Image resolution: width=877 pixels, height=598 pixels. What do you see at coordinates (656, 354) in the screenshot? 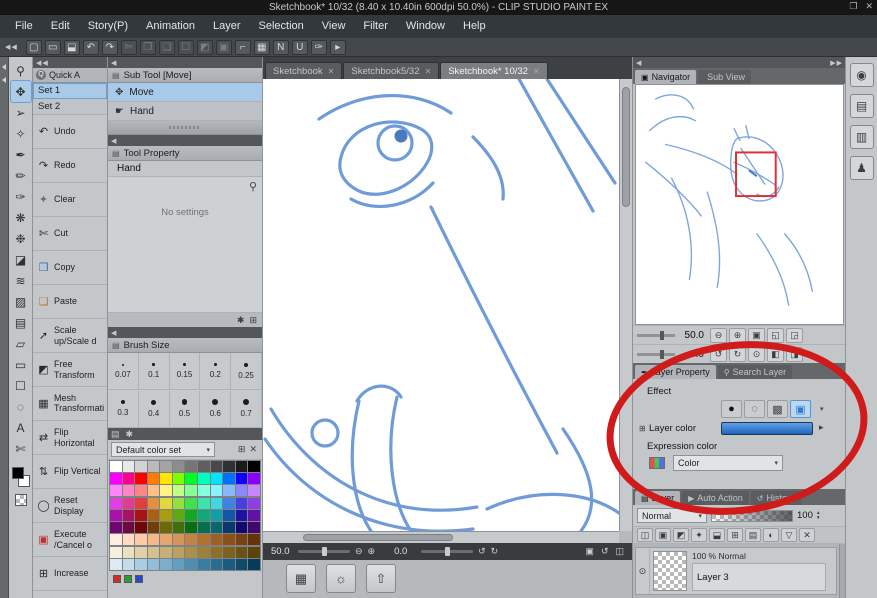
I see `navigator-rotate-slider` at bounding box center [656, 354].